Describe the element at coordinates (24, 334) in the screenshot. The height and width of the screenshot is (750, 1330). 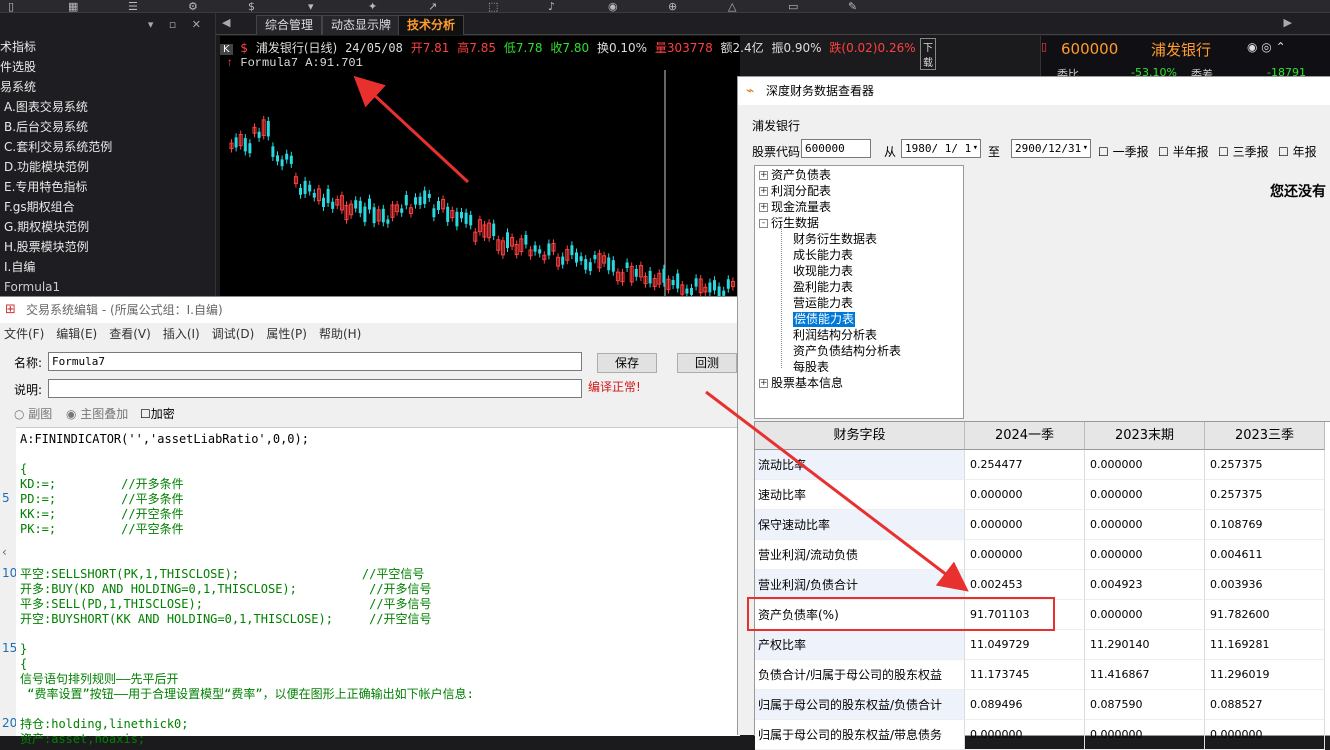
I see `editor-menu-item: 文件(F)` at that location.